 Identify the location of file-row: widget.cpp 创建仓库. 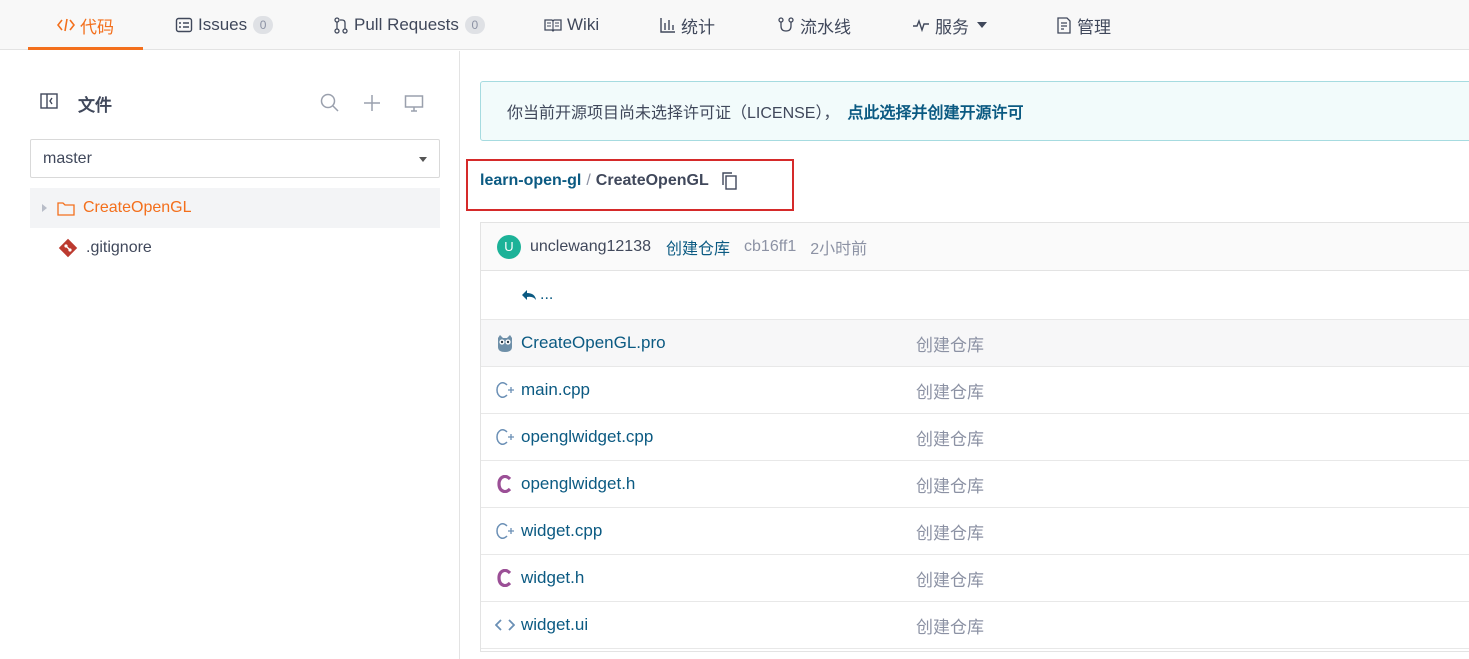
(975, 531).